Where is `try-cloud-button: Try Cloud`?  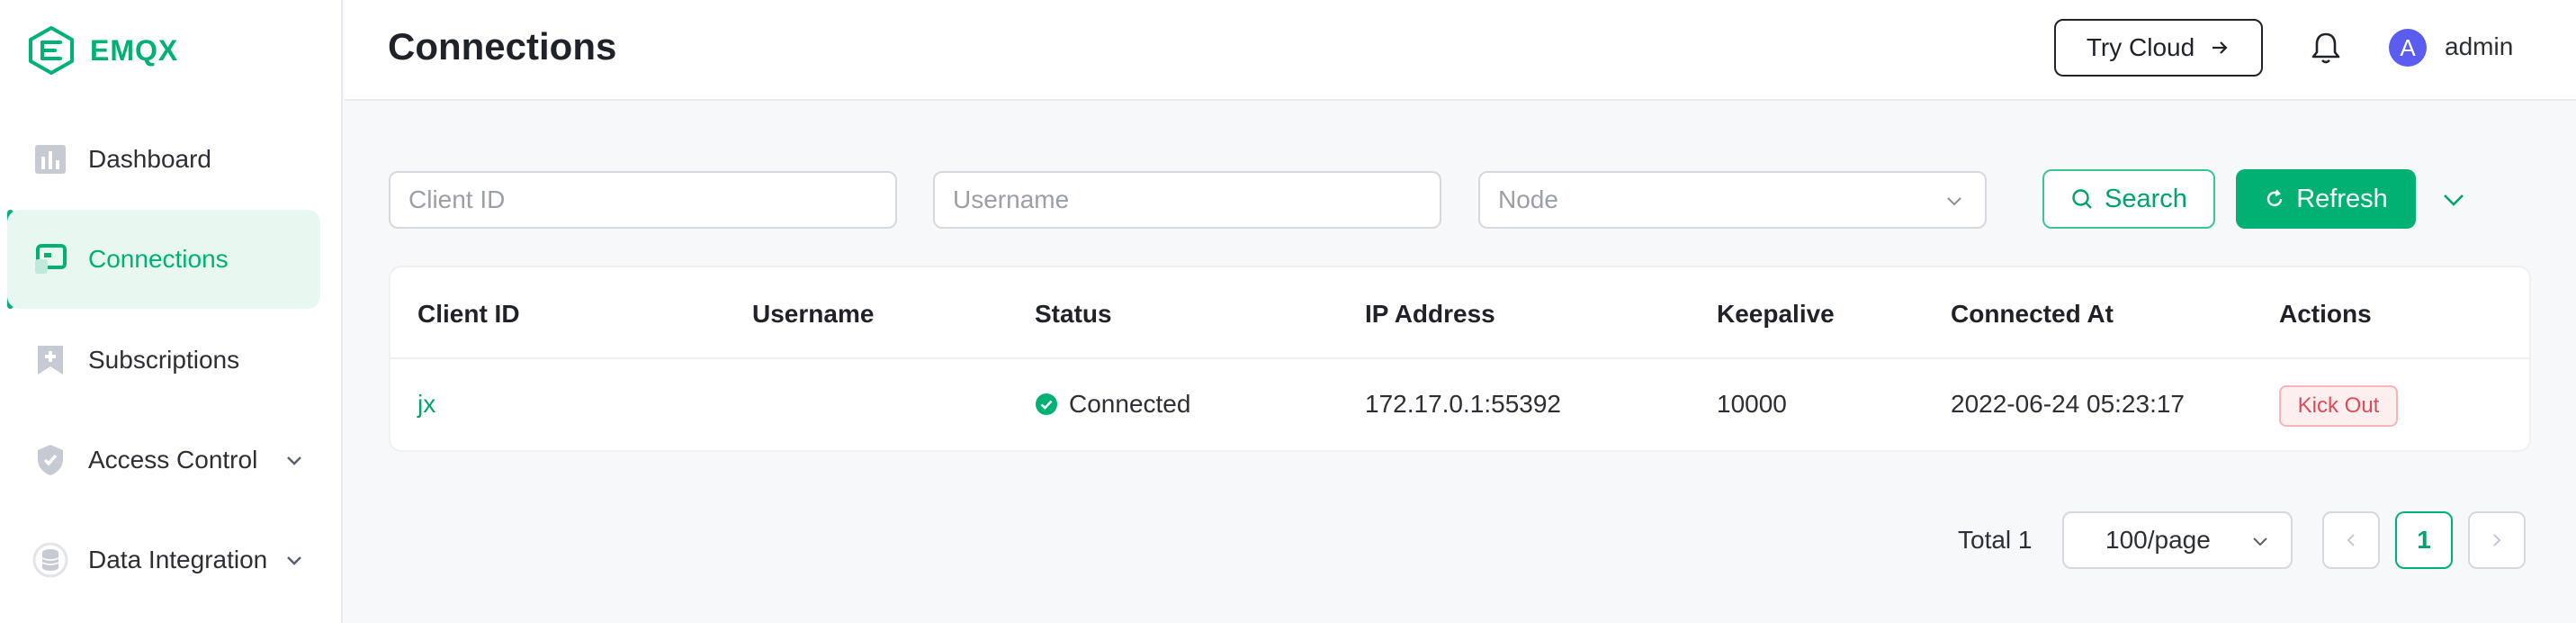
try-cloud-button: Try Cloud is located at coordinates (2159, 48).